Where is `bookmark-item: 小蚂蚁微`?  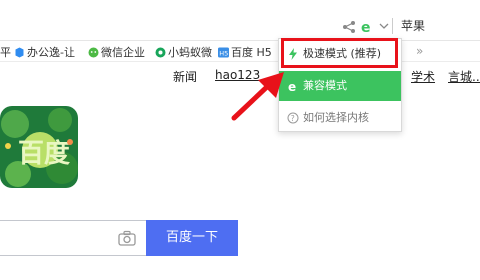 bookmark-item: 小蚂蚁微 is located at coordinates (183, 52).